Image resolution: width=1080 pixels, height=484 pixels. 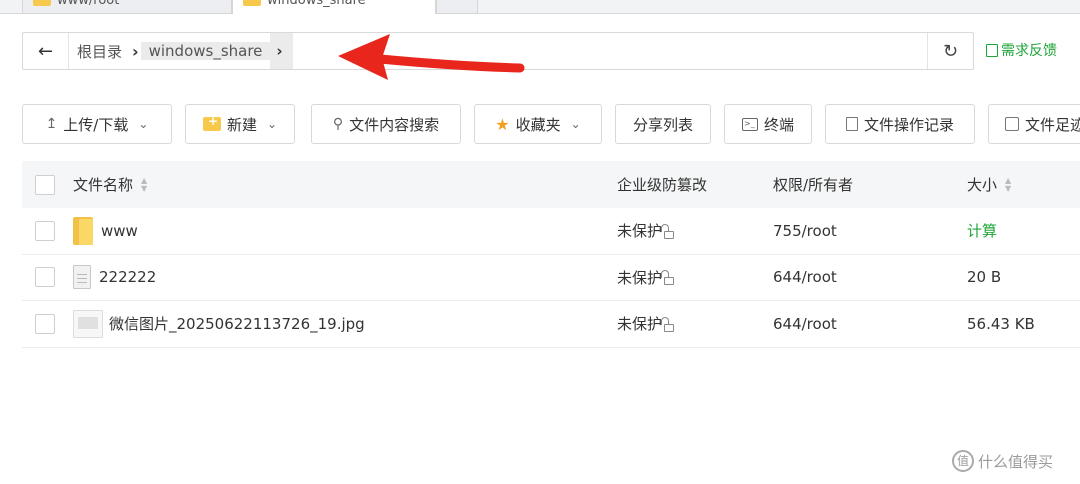 I want to click on watermark: 值 什么值得买, so click(x=1002, y=461).